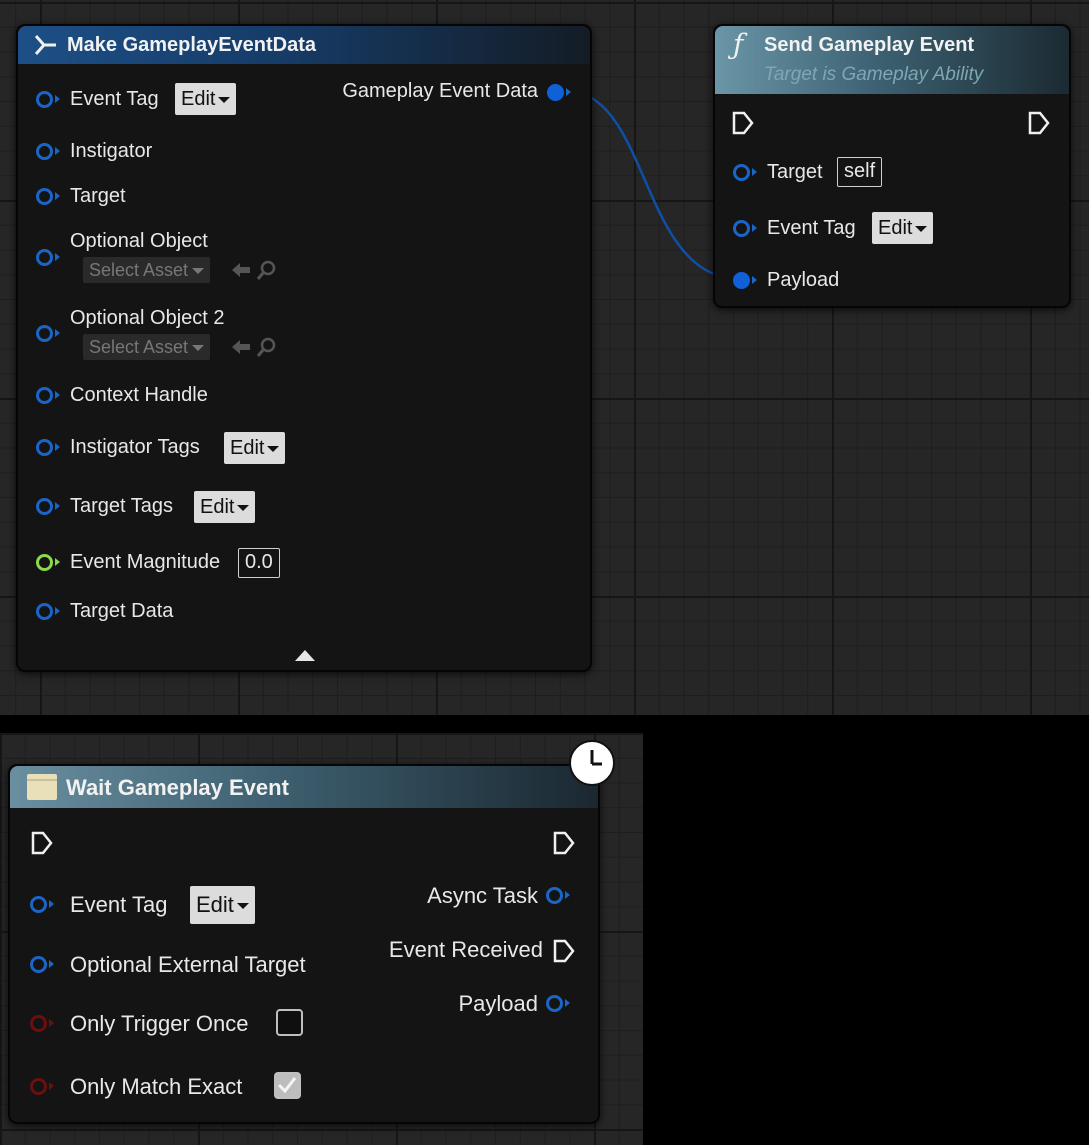 This screenshot has height=1145, width=1089. I want to click on target-self-value: self, so click(860, 172).